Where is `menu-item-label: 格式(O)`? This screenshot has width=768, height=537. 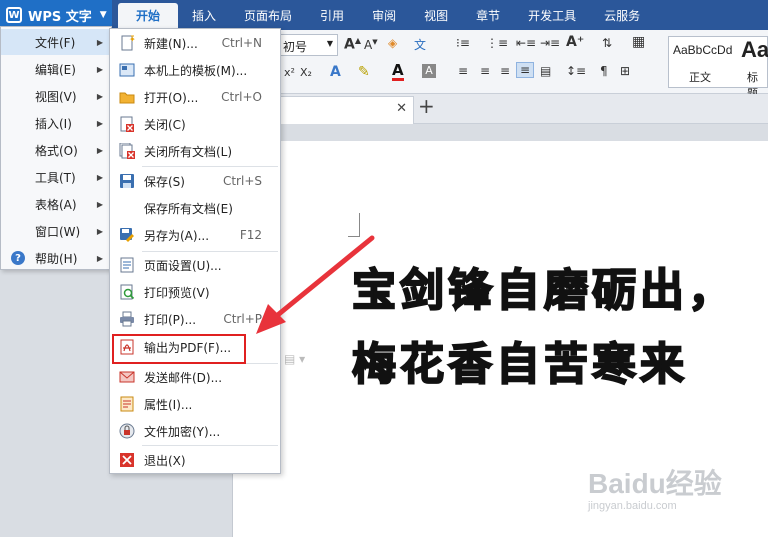
menu-item-label: 格式(O) is located at coordinates (56, 150).